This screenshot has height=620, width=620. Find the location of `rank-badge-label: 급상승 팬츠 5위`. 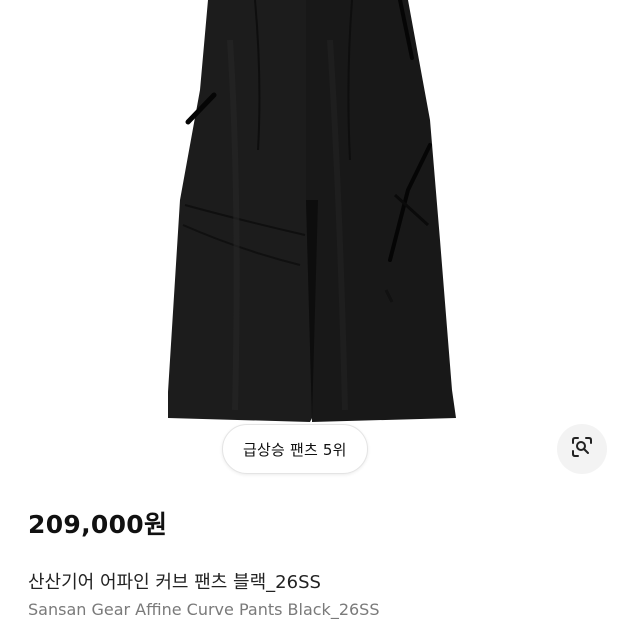

rank-badge-label: 급상승 팬츠 5위 is located at coordinates (295, 449).